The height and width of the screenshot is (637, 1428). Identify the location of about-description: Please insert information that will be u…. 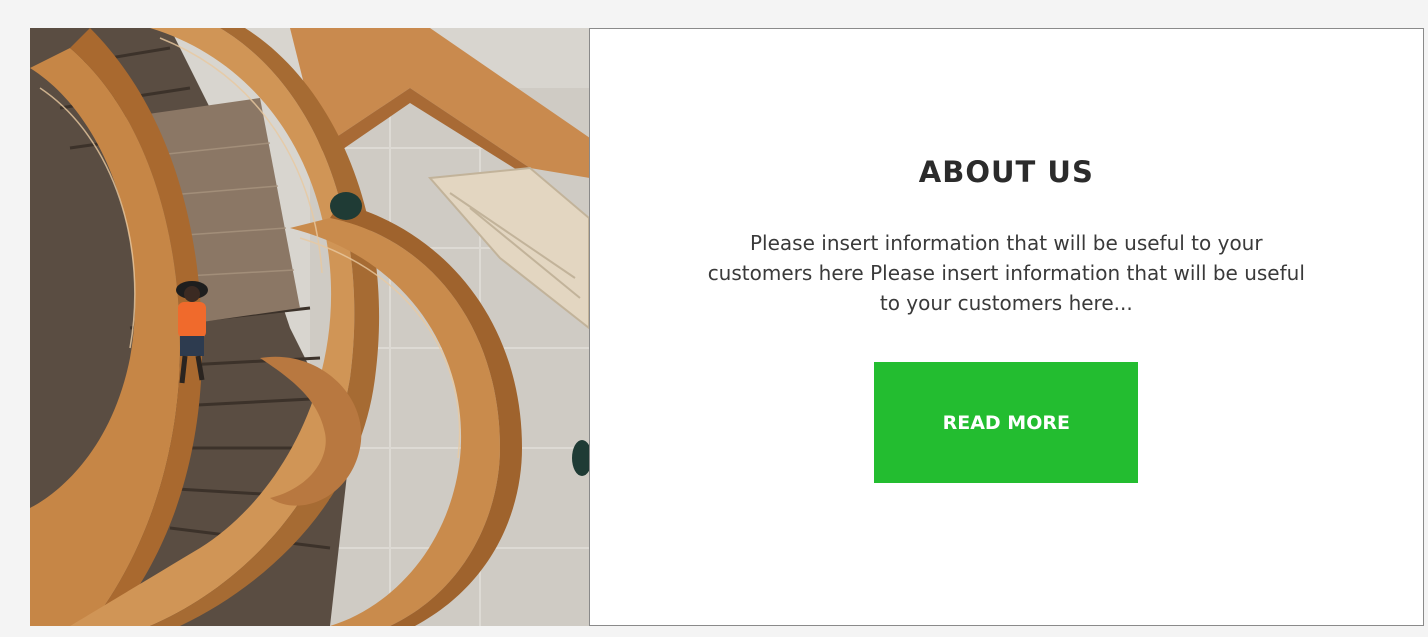
(1006, 273).